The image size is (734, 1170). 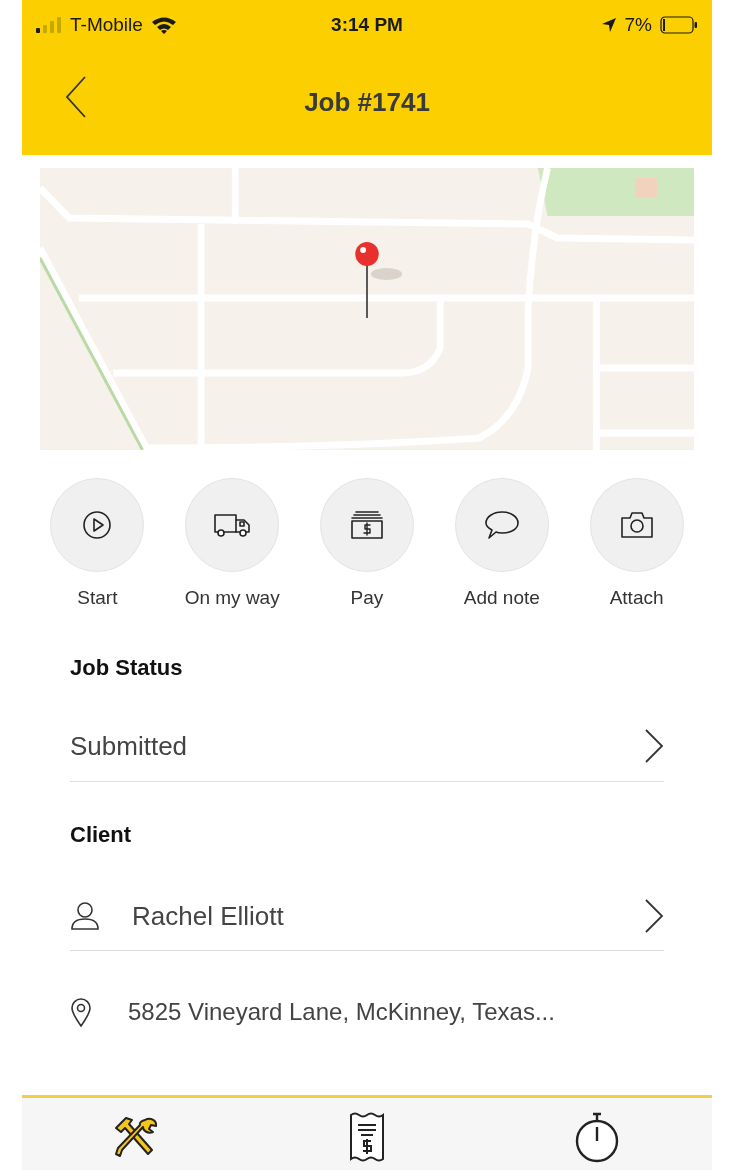 I want to click on speech-bubble-icon, so click(x=501, y=525).